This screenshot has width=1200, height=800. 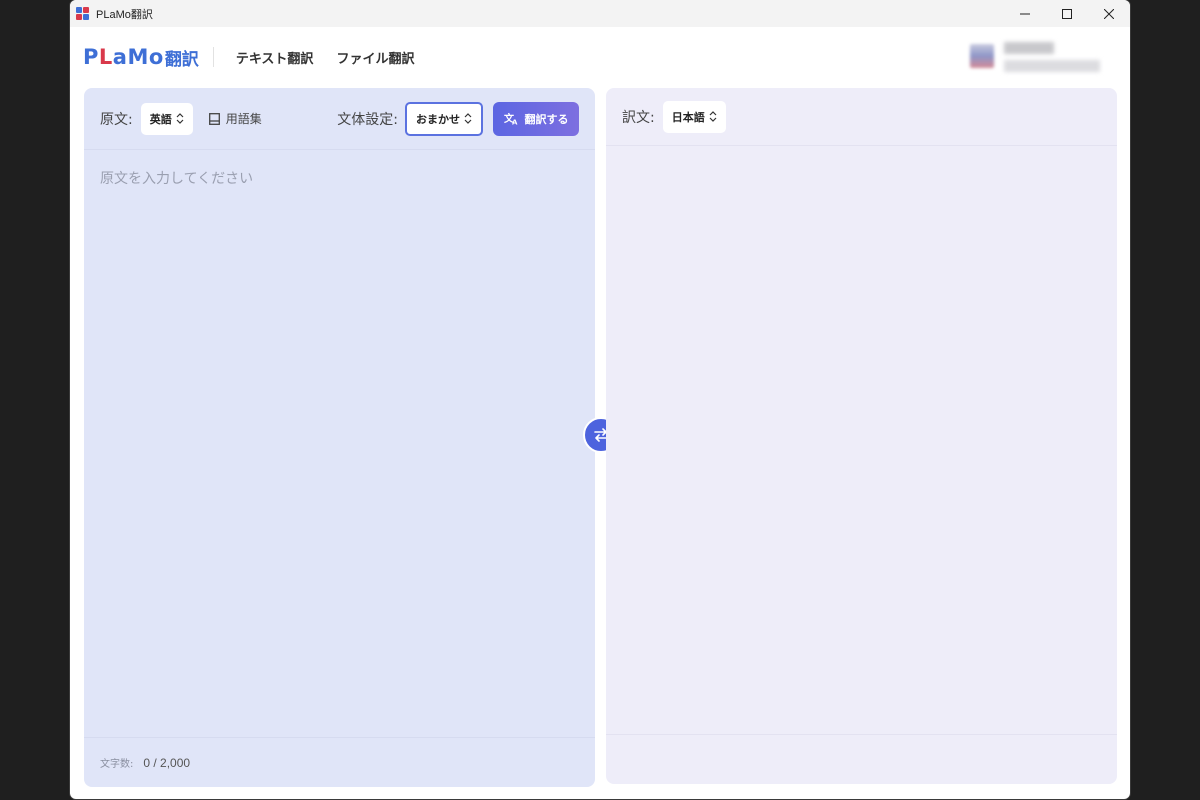 I want to click on target-language-value: 日本語, so click(x=688, y=117).